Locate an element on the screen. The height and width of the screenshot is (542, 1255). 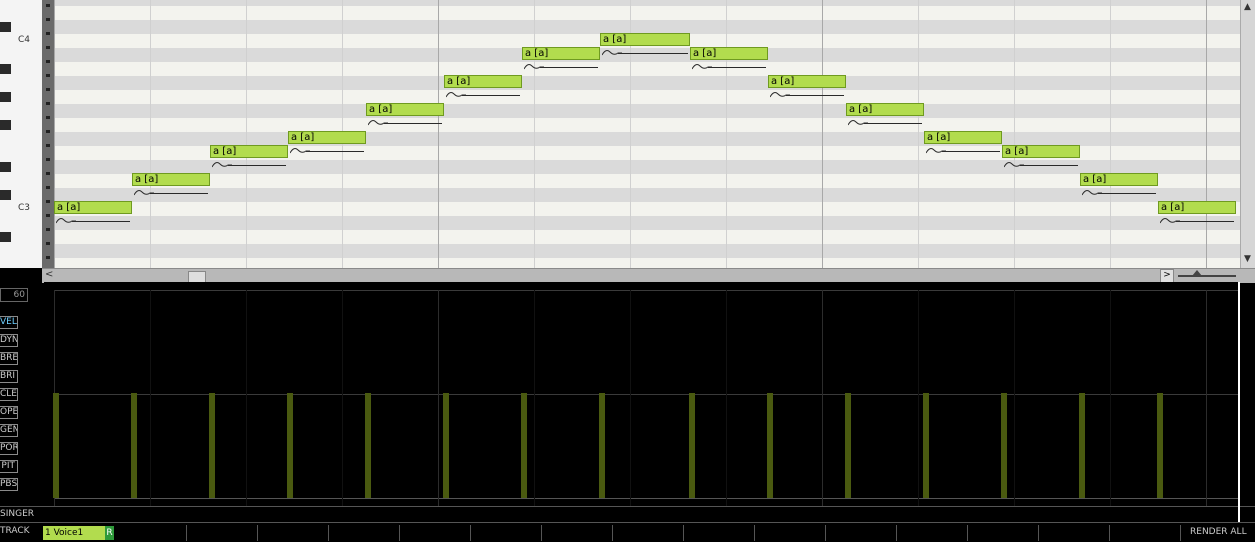
piano-keyboard: C4 C3 is located at coordinates (21, 134).